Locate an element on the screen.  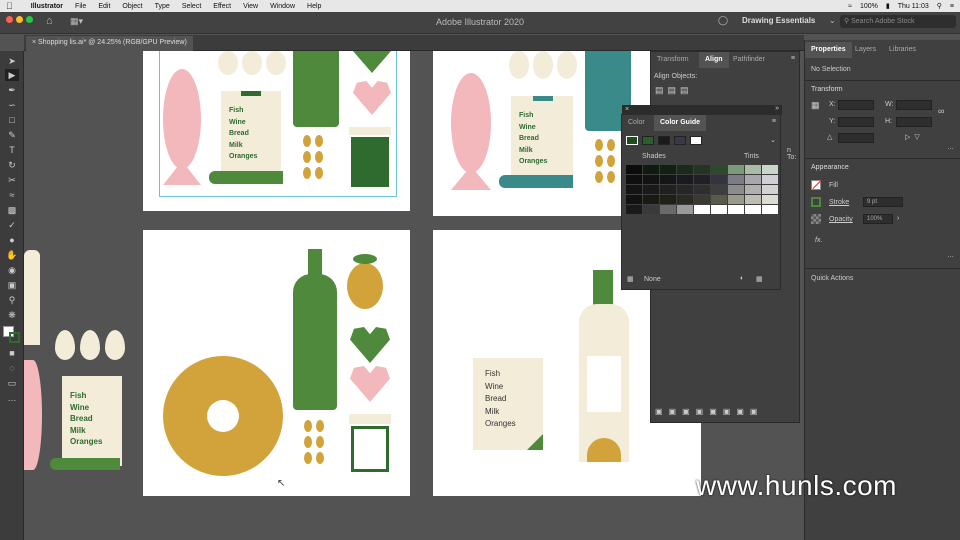
width-tool-icon: ≈ is located at coordinates (12, 195).